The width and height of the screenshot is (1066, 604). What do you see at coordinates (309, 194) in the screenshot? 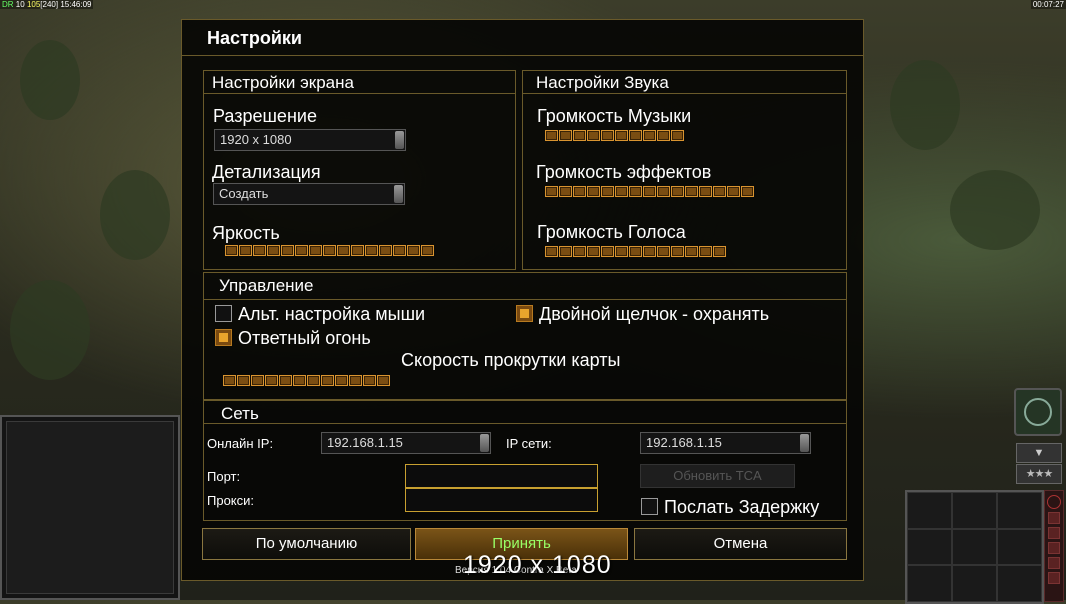
I see `detail-dropdown: Создать` at bounding box center [309, 194].